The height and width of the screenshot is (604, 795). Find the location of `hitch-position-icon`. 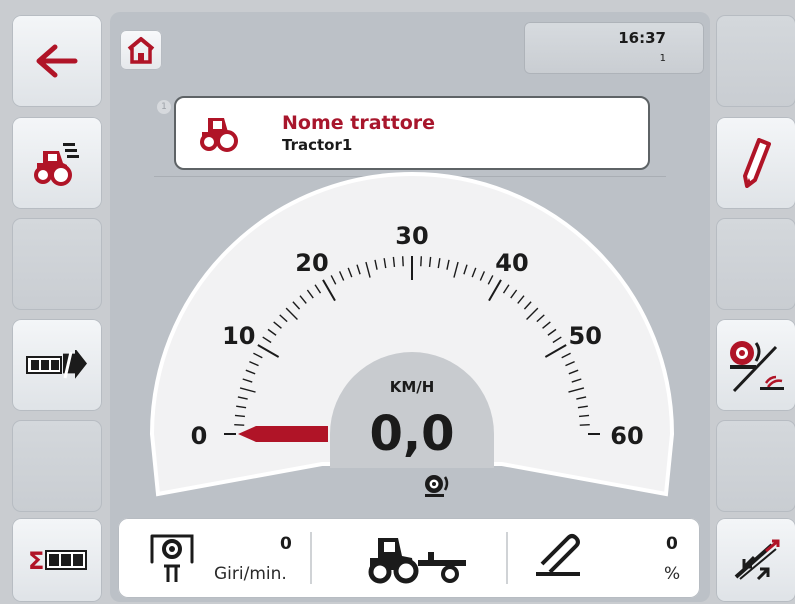

hitch-position-icon is located at coordinates (558, 555).